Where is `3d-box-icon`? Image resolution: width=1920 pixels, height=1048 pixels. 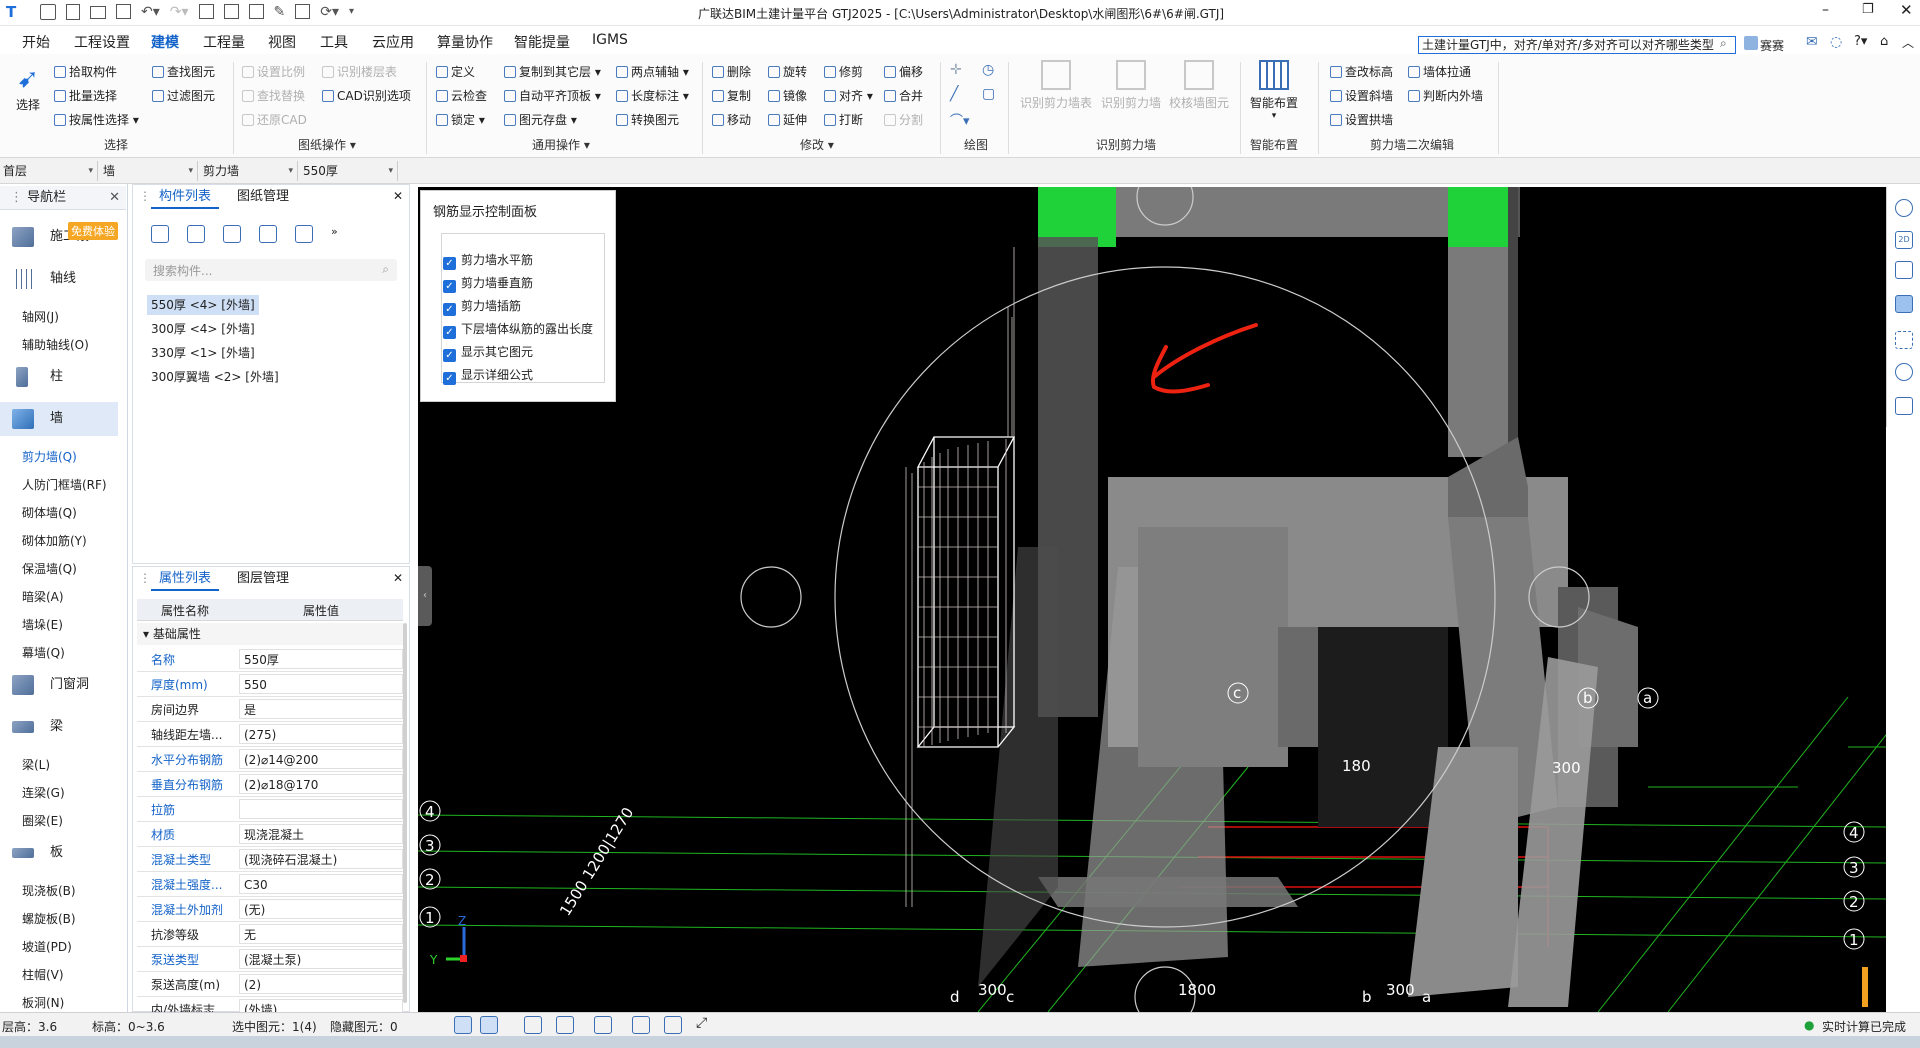 3d-box-icon is located at coordinates (1904, 270).